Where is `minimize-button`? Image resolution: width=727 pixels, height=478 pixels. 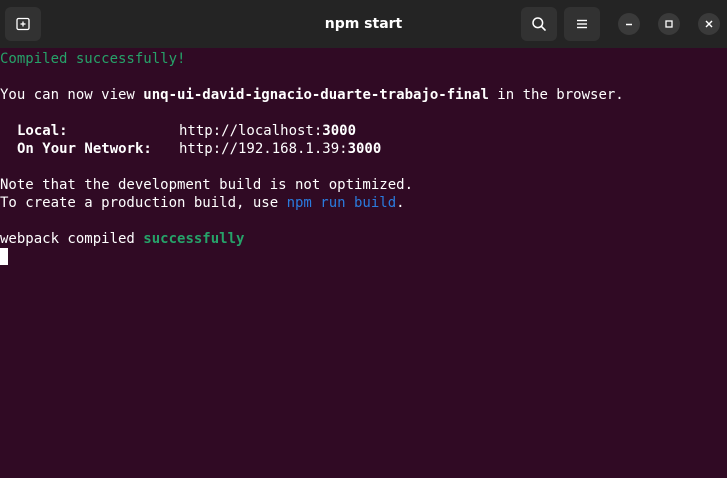 minimize-button is located at coordinates (629, 24).